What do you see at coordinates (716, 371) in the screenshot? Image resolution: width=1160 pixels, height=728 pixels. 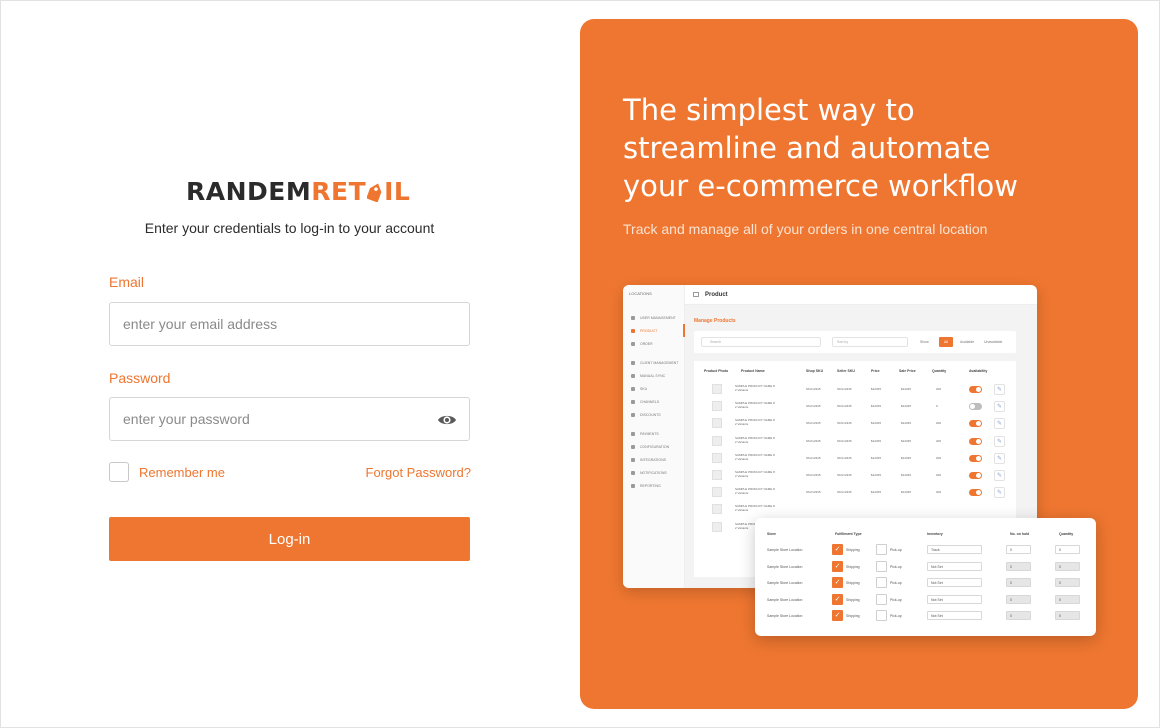 I see `preview-column-header: Product Photo` at bounding box center [716, 371].